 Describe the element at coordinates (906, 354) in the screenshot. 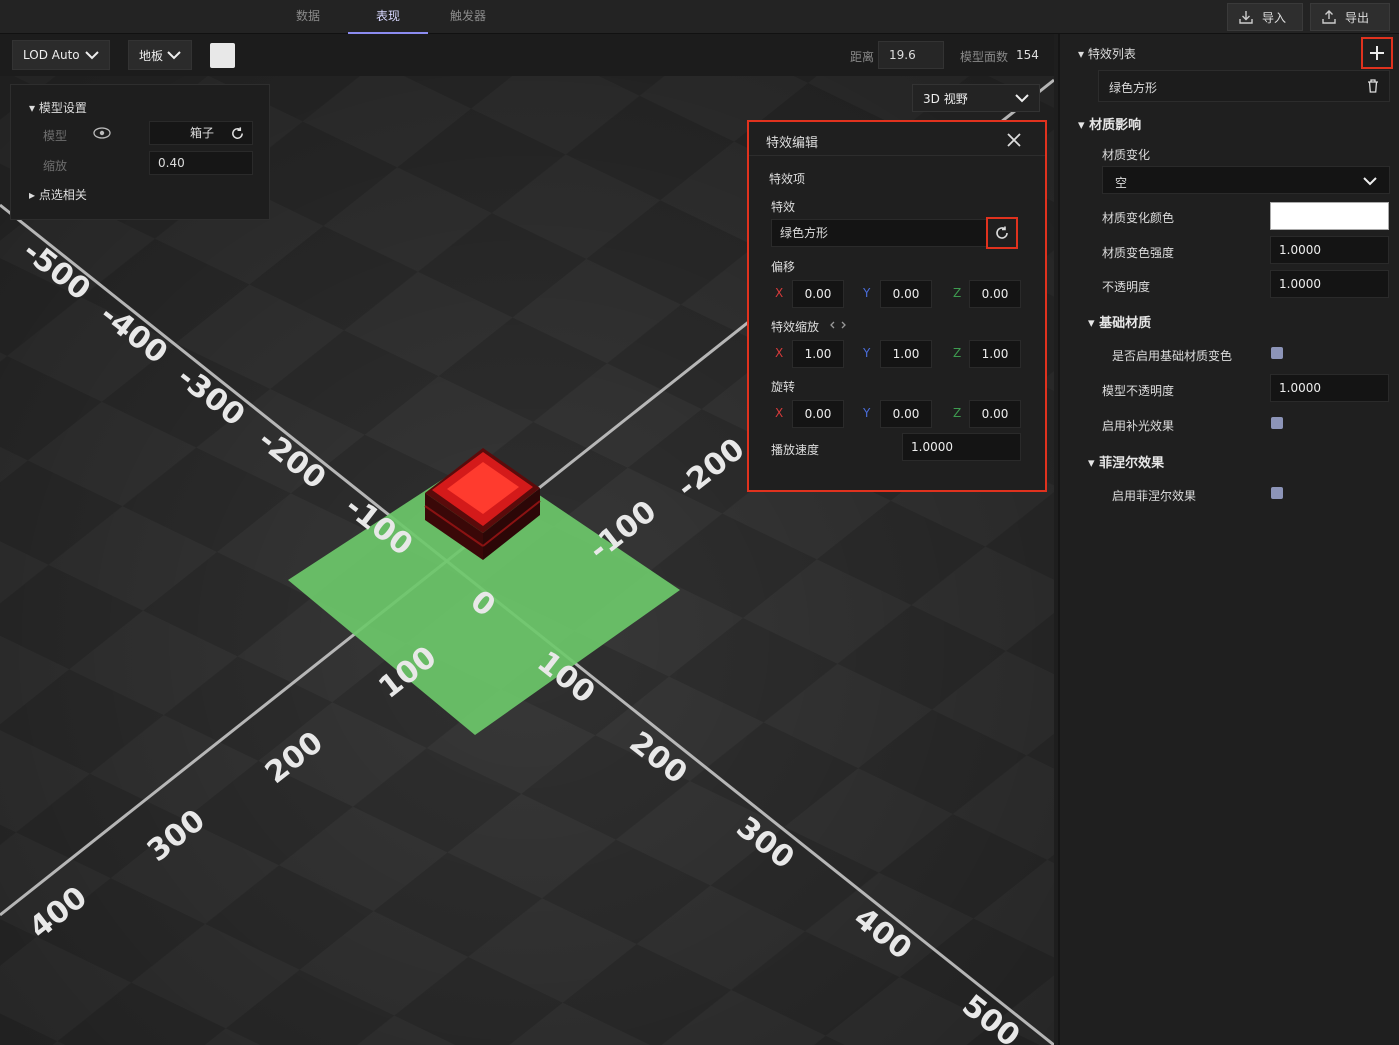

I see `scale-y-input: 1.00` at that location.